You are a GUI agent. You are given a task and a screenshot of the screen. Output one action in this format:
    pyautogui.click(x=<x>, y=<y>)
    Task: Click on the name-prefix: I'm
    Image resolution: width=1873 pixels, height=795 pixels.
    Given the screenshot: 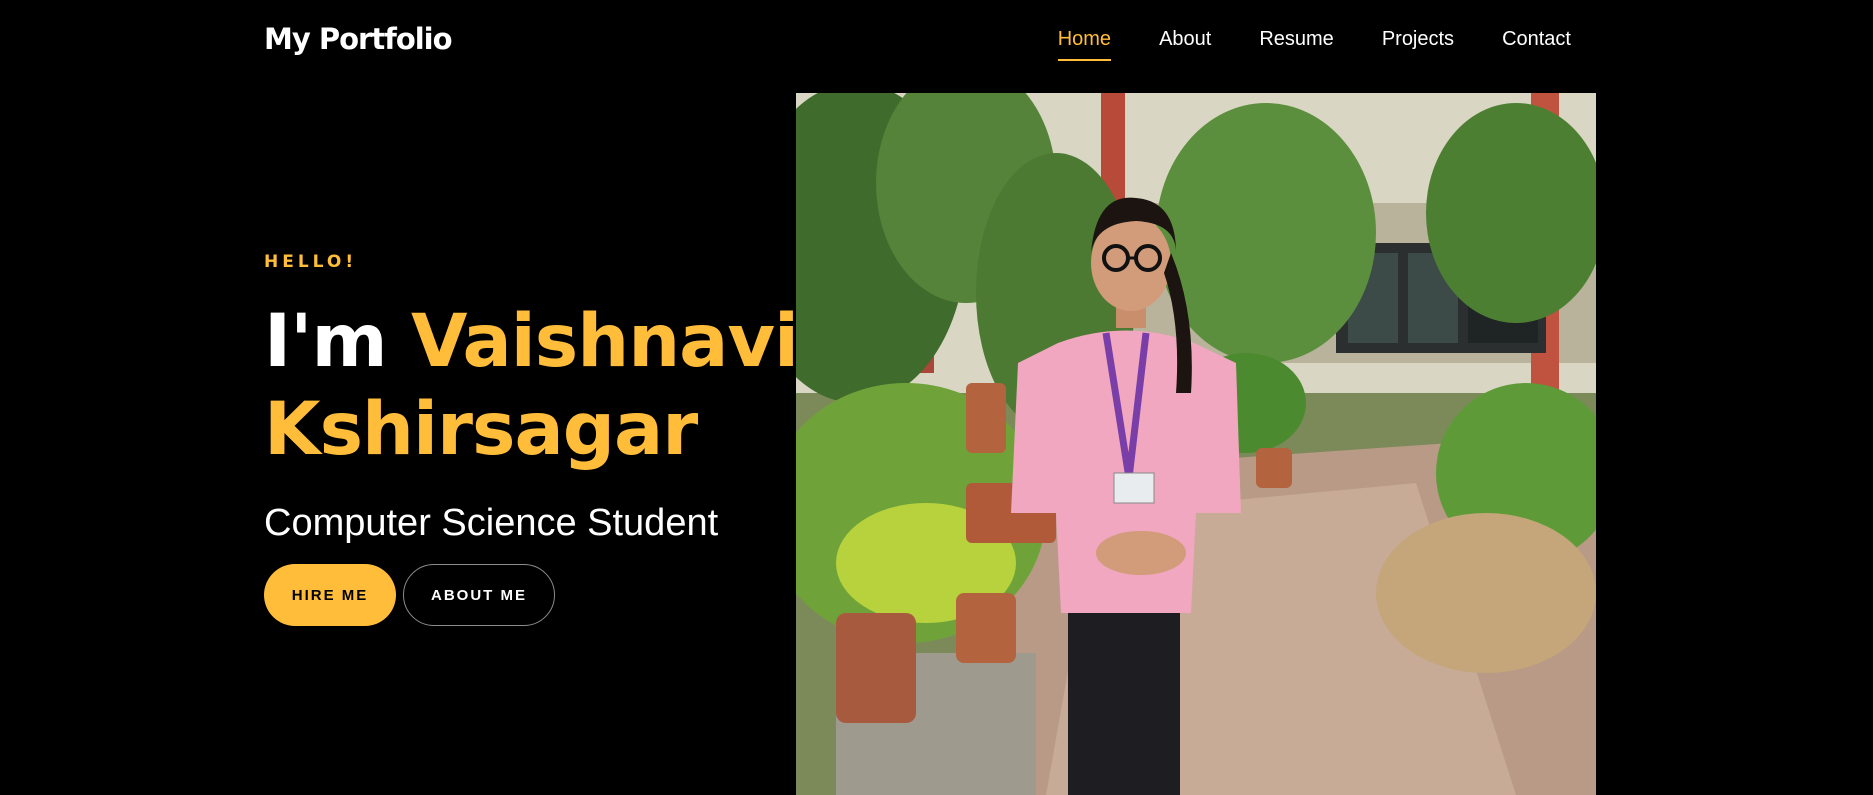 What is the action you would take?
    pyautogui.click(x=326, y=341)
    